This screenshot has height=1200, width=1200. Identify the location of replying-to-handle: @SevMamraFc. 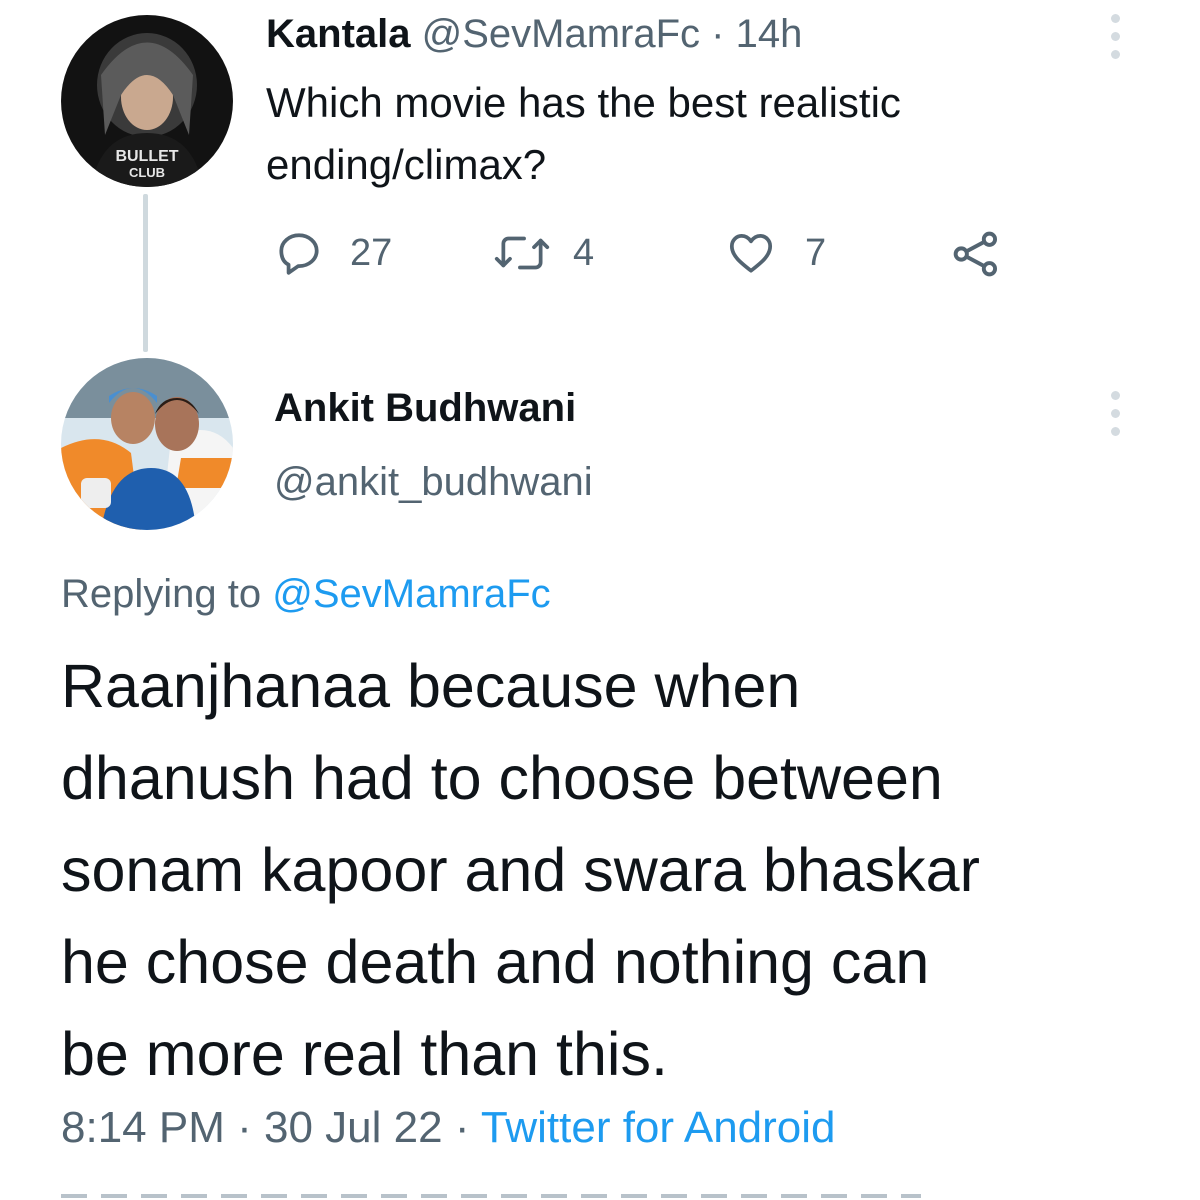
(411, 594).